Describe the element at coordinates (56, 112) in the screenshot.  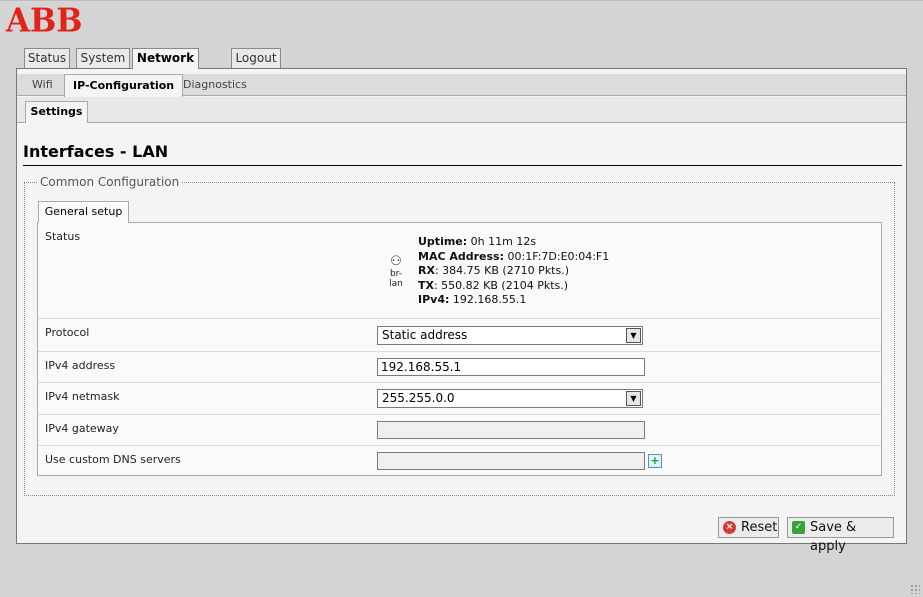
I see `tab-settings: Settings` at that location.